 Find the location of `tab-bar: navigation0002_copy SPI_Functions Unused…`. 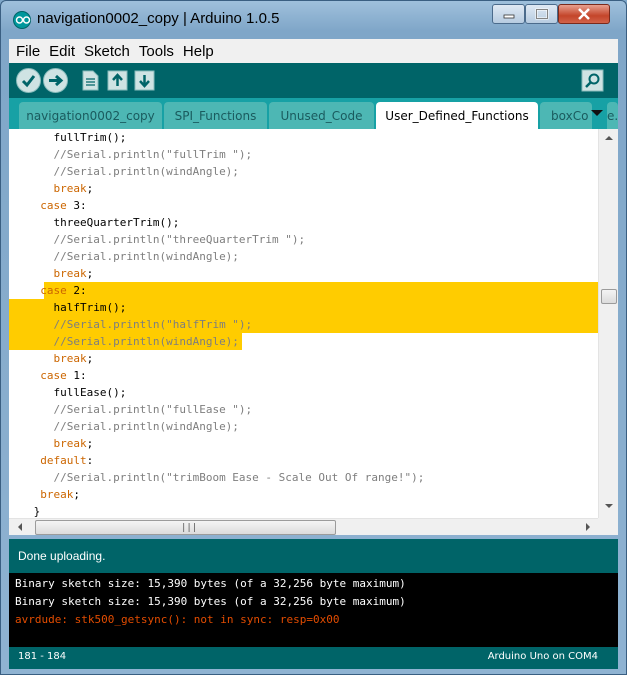

tab-bar: navigation0002_copy SPI_Functions Unused… is located at coordinates (313, 113).